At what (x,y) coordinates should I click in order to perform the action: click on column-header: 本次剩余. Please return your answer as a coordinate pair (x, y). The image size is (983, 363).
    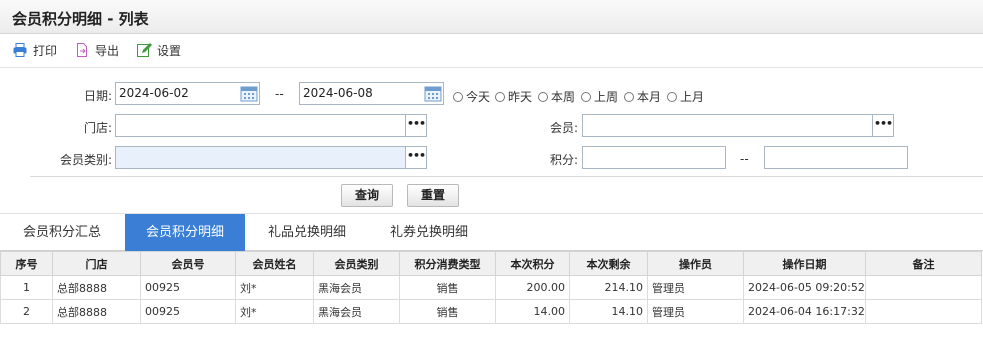
    Looking at the image, I should click on (608, 263).